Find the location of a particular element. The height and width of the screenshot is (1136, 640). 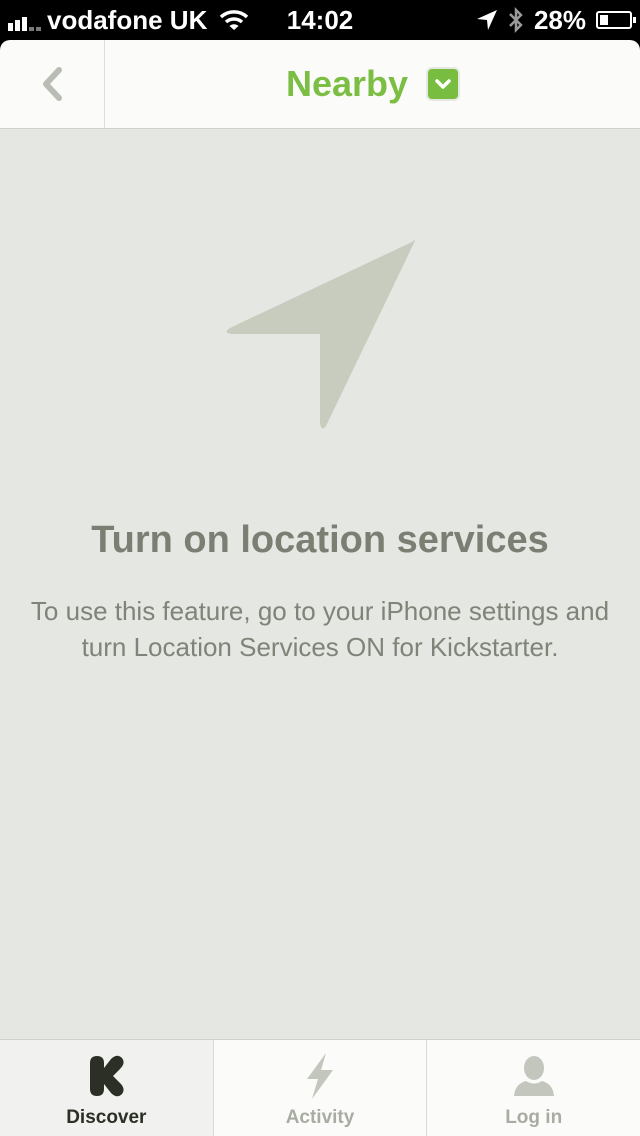

status-bar: vodafone UK 14:02 28% is located at coordinates (320, 20).